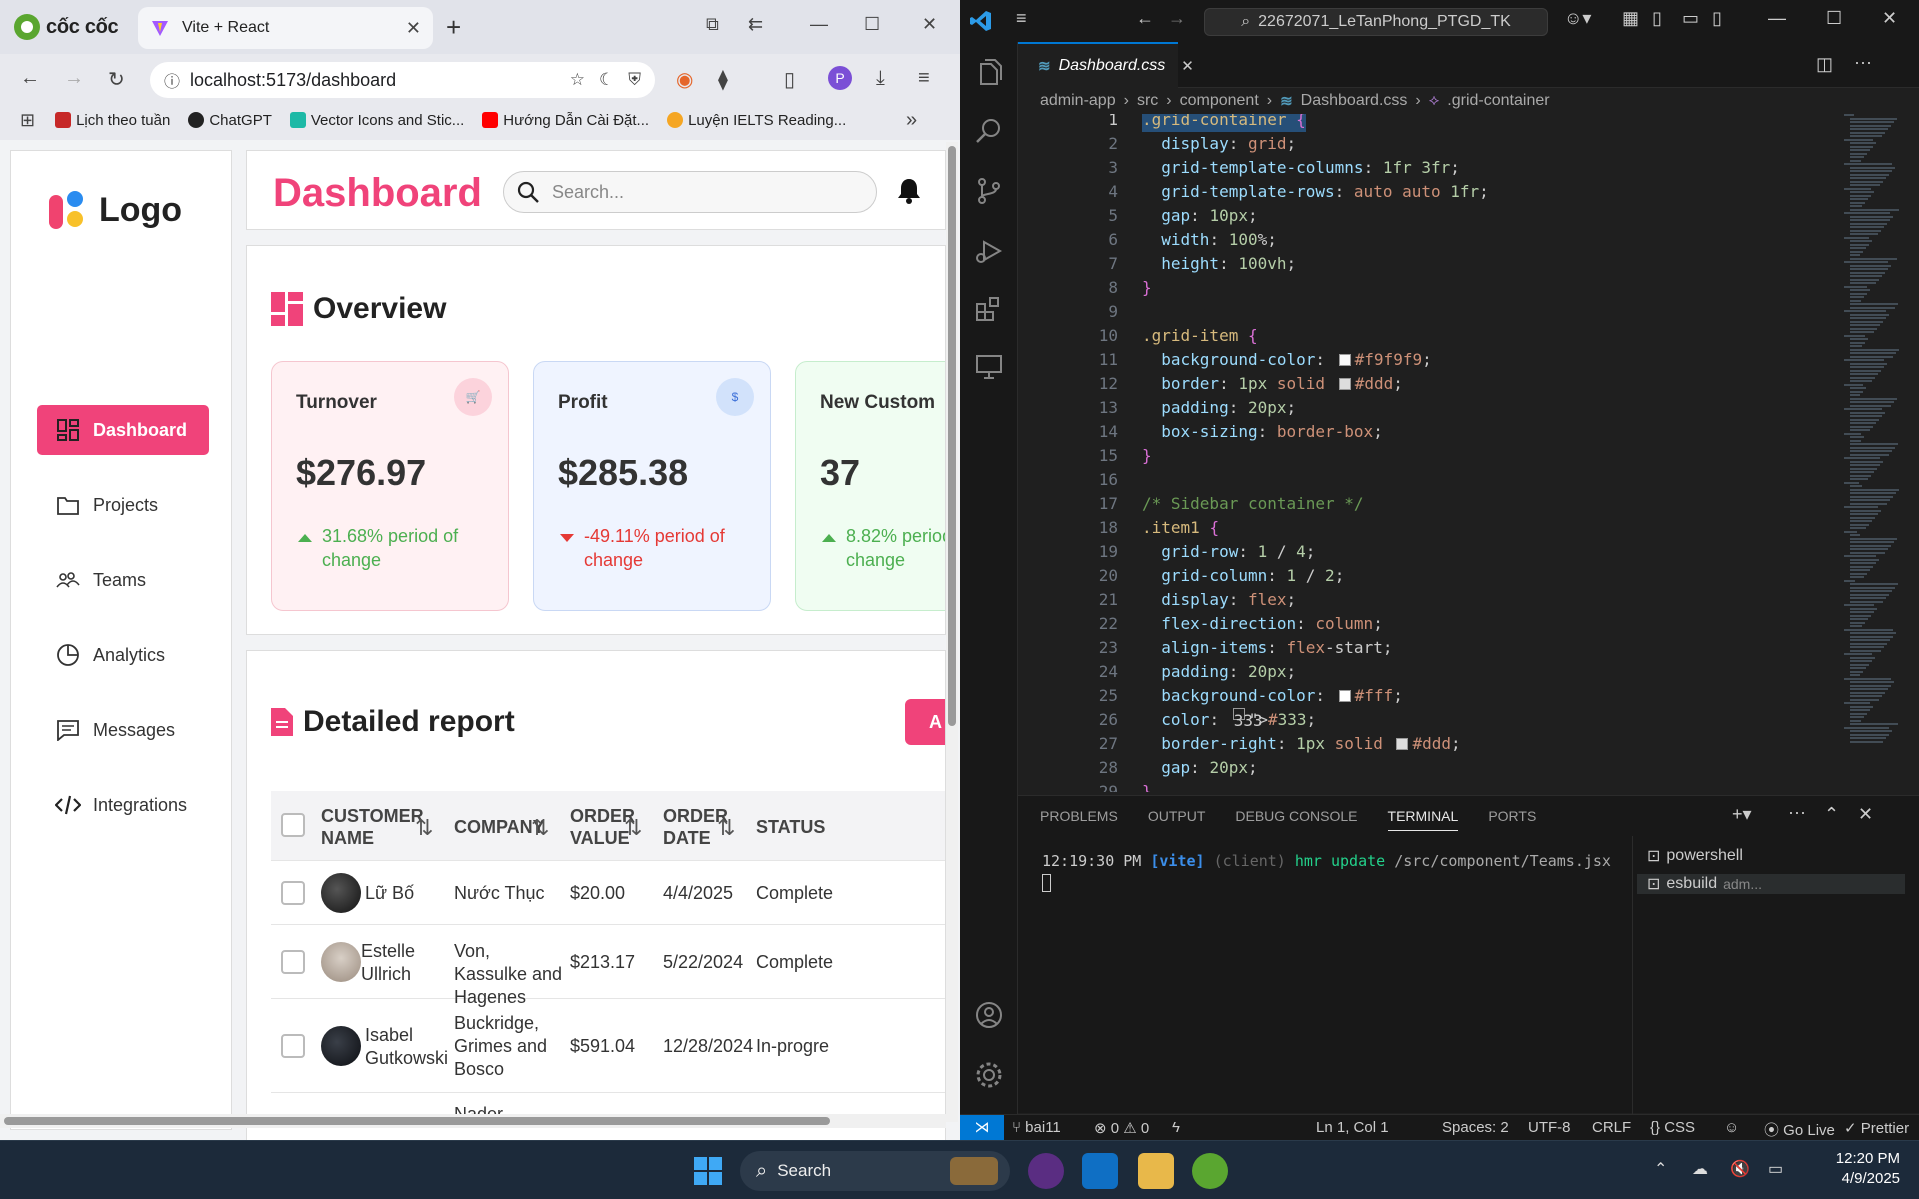  I want to click on download-icon: ⤓, so click(880, 78).